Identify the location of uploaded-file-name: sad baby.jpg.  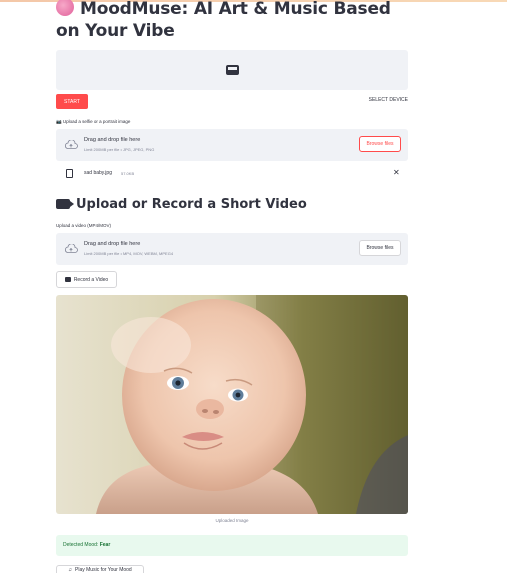
(98, 173).